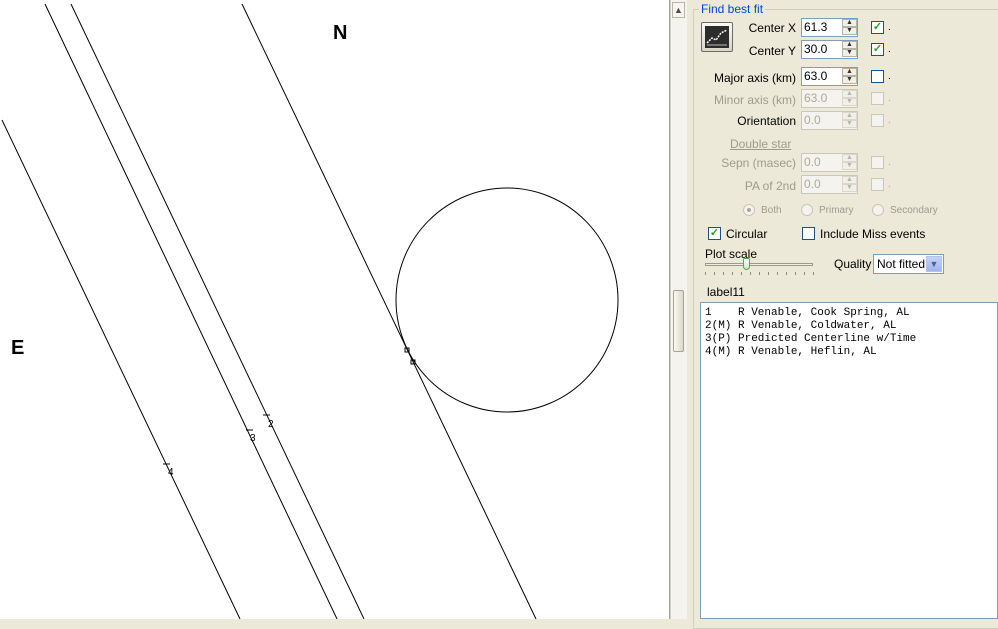 This screenshot has width=998, height=629. Describe the element at coordinates (829, 27) in the screenshot. I see `center-x-spinner: 61.3 ▲ ▼` at that location.